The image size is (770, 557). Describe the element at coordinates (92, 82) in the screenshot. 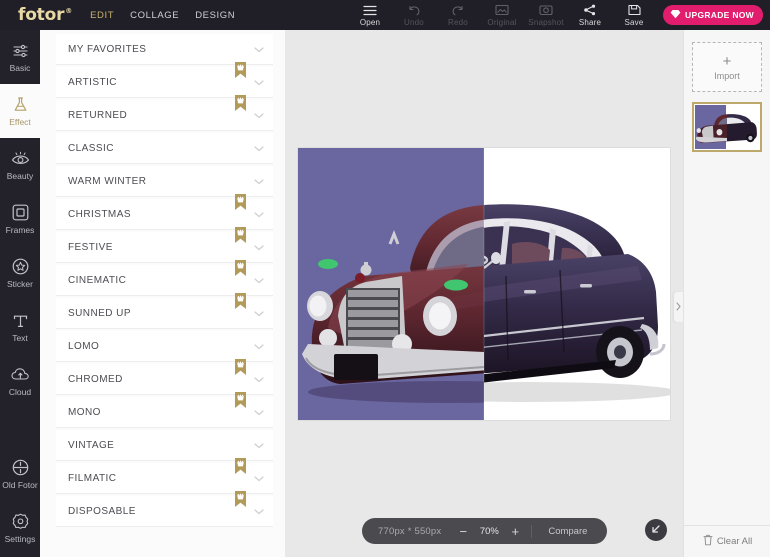

I see `effect-group-label: ARTISTIC` at that location.